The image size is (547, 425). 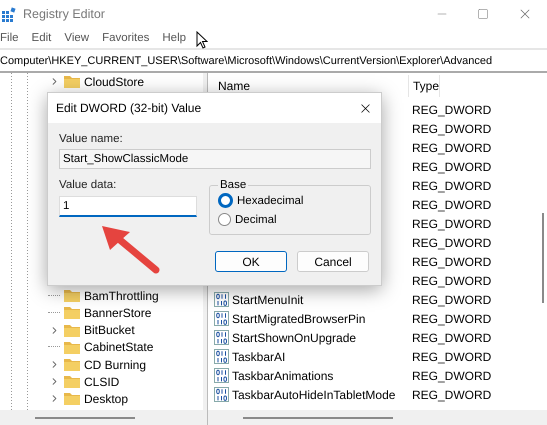 What do you see at coordinates (121, 295) in the screenshot?
I see `tree-item: BamThrottling` at bounding box center [121, 295].